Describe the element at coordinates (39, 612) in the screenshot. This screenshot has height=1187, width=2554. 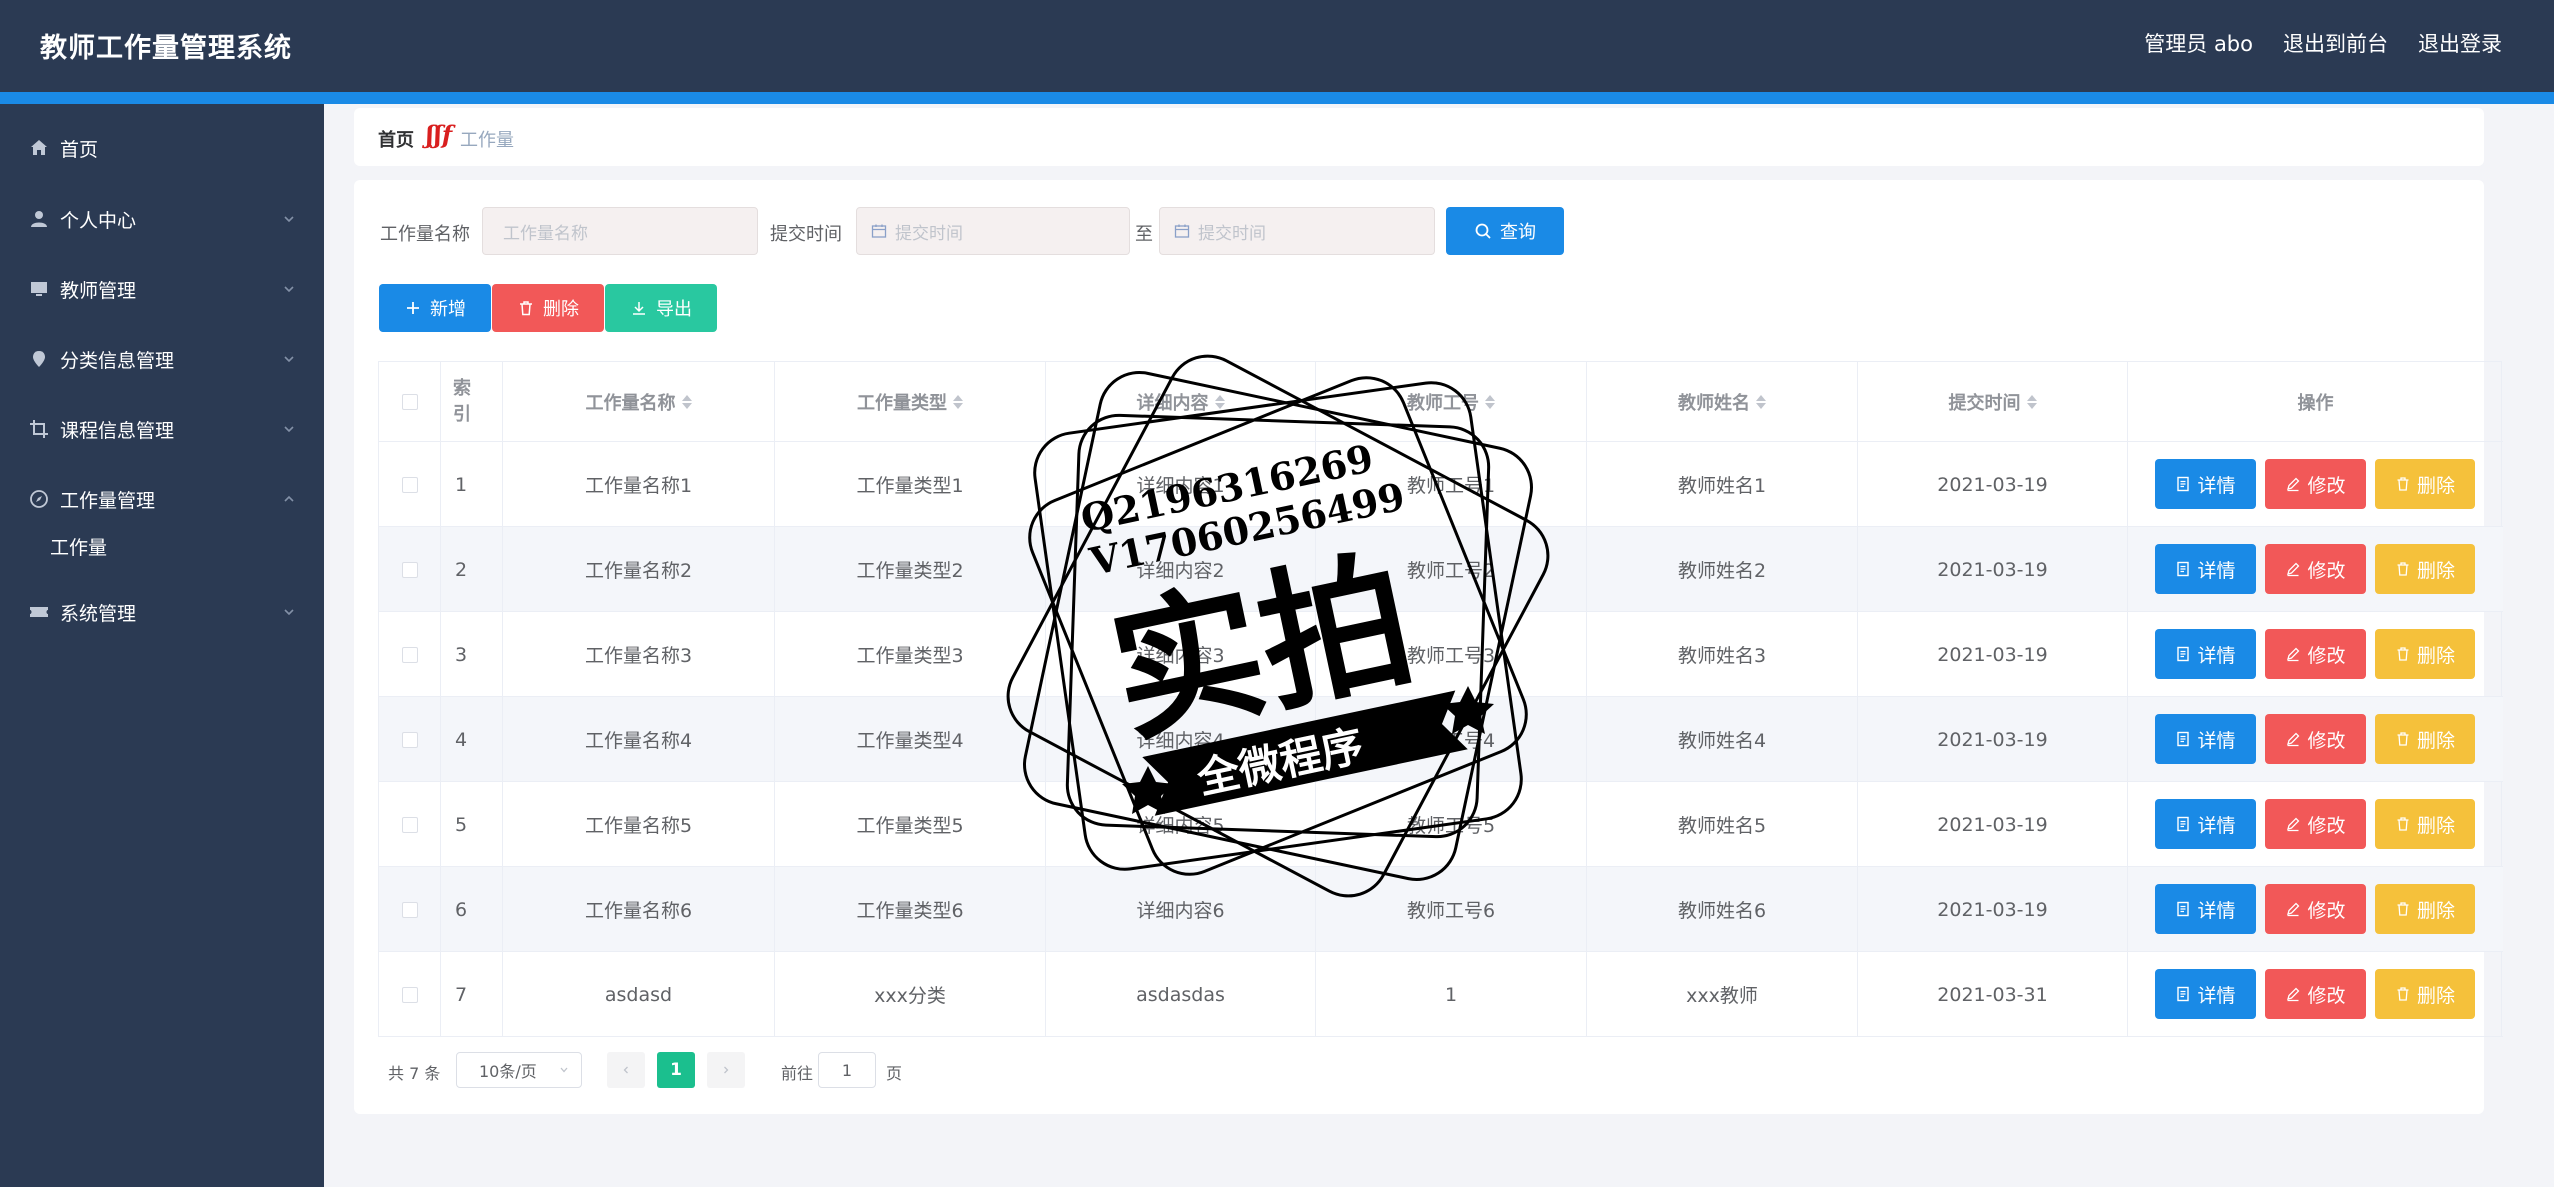
I see `ticket-icon` at that location.